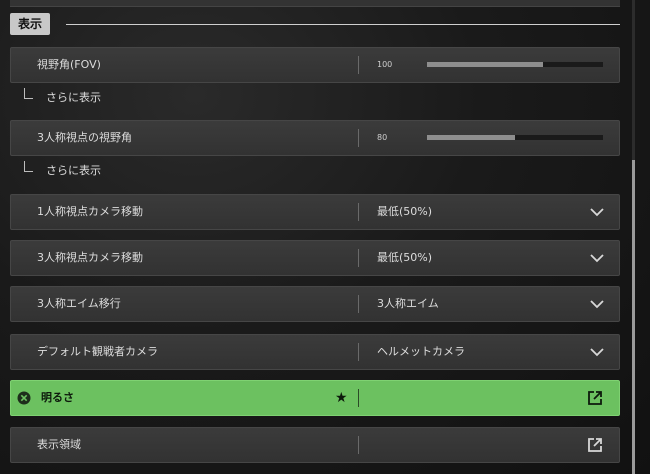  I want to click on section-title: 表示, so click(30, 24).